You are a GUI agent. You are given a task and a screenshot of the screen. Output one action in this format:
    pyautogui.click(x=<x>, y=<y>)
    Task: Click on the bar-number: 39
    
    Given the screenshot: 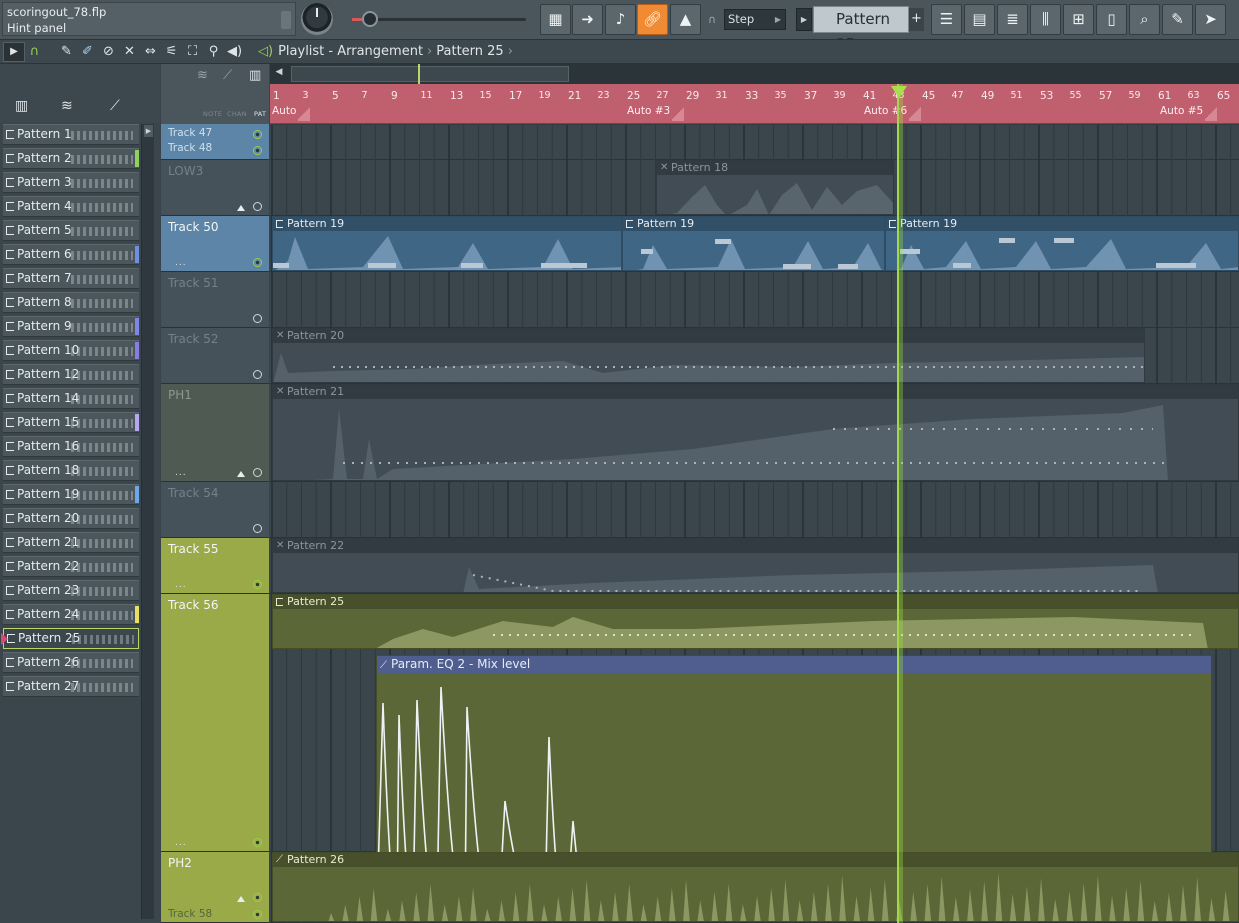 What is the action you would take?
    pyautogui.click(x=840, y=95)
    